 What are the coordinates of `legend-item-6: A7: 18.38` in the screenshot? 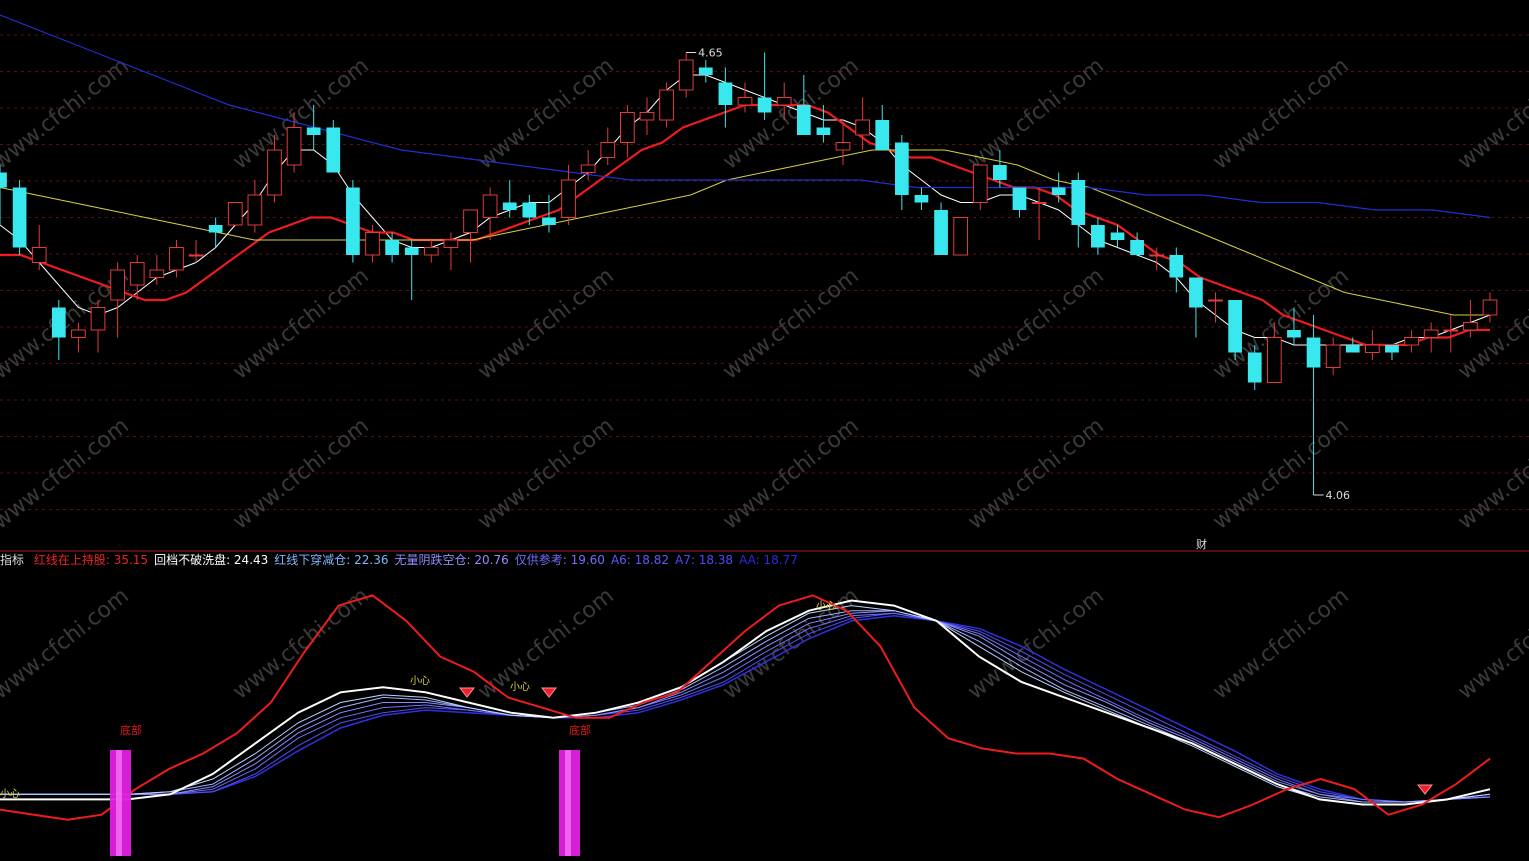 It's located at (704, 560).